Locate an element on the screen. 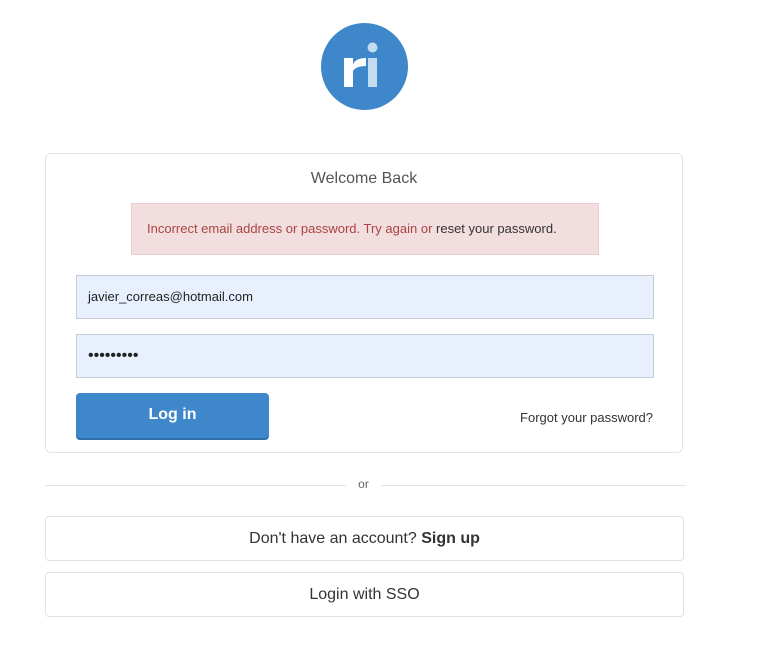 Image resolution: width=783 pixels, height=654 pixels. forgot-password-link: Forgot your password? is located at coordinates (586, 417).